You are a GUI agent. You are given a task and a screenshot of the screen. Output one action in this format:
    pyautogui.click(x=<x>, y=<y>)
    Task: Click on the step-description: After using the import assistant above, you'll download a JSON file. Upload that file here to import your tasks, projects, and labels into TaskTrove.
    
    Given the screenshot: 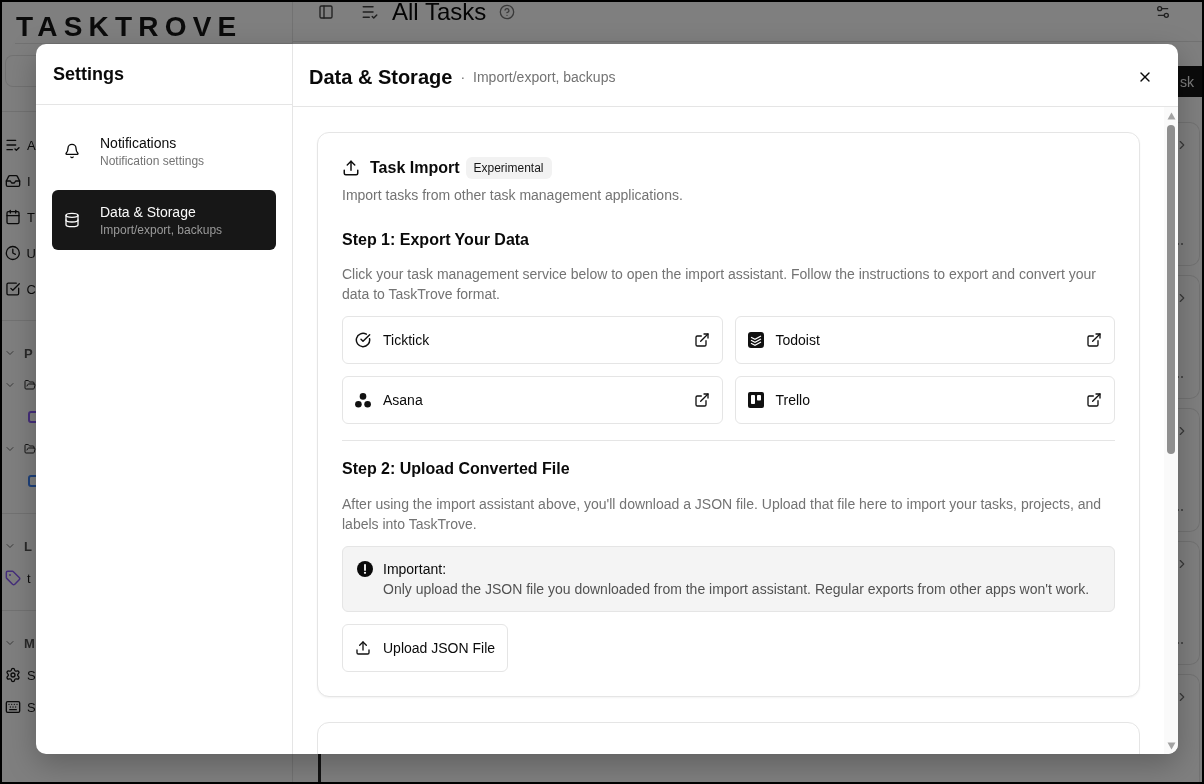 What is the action you would take?
    pyautogui.click(x=722, y=514)
    